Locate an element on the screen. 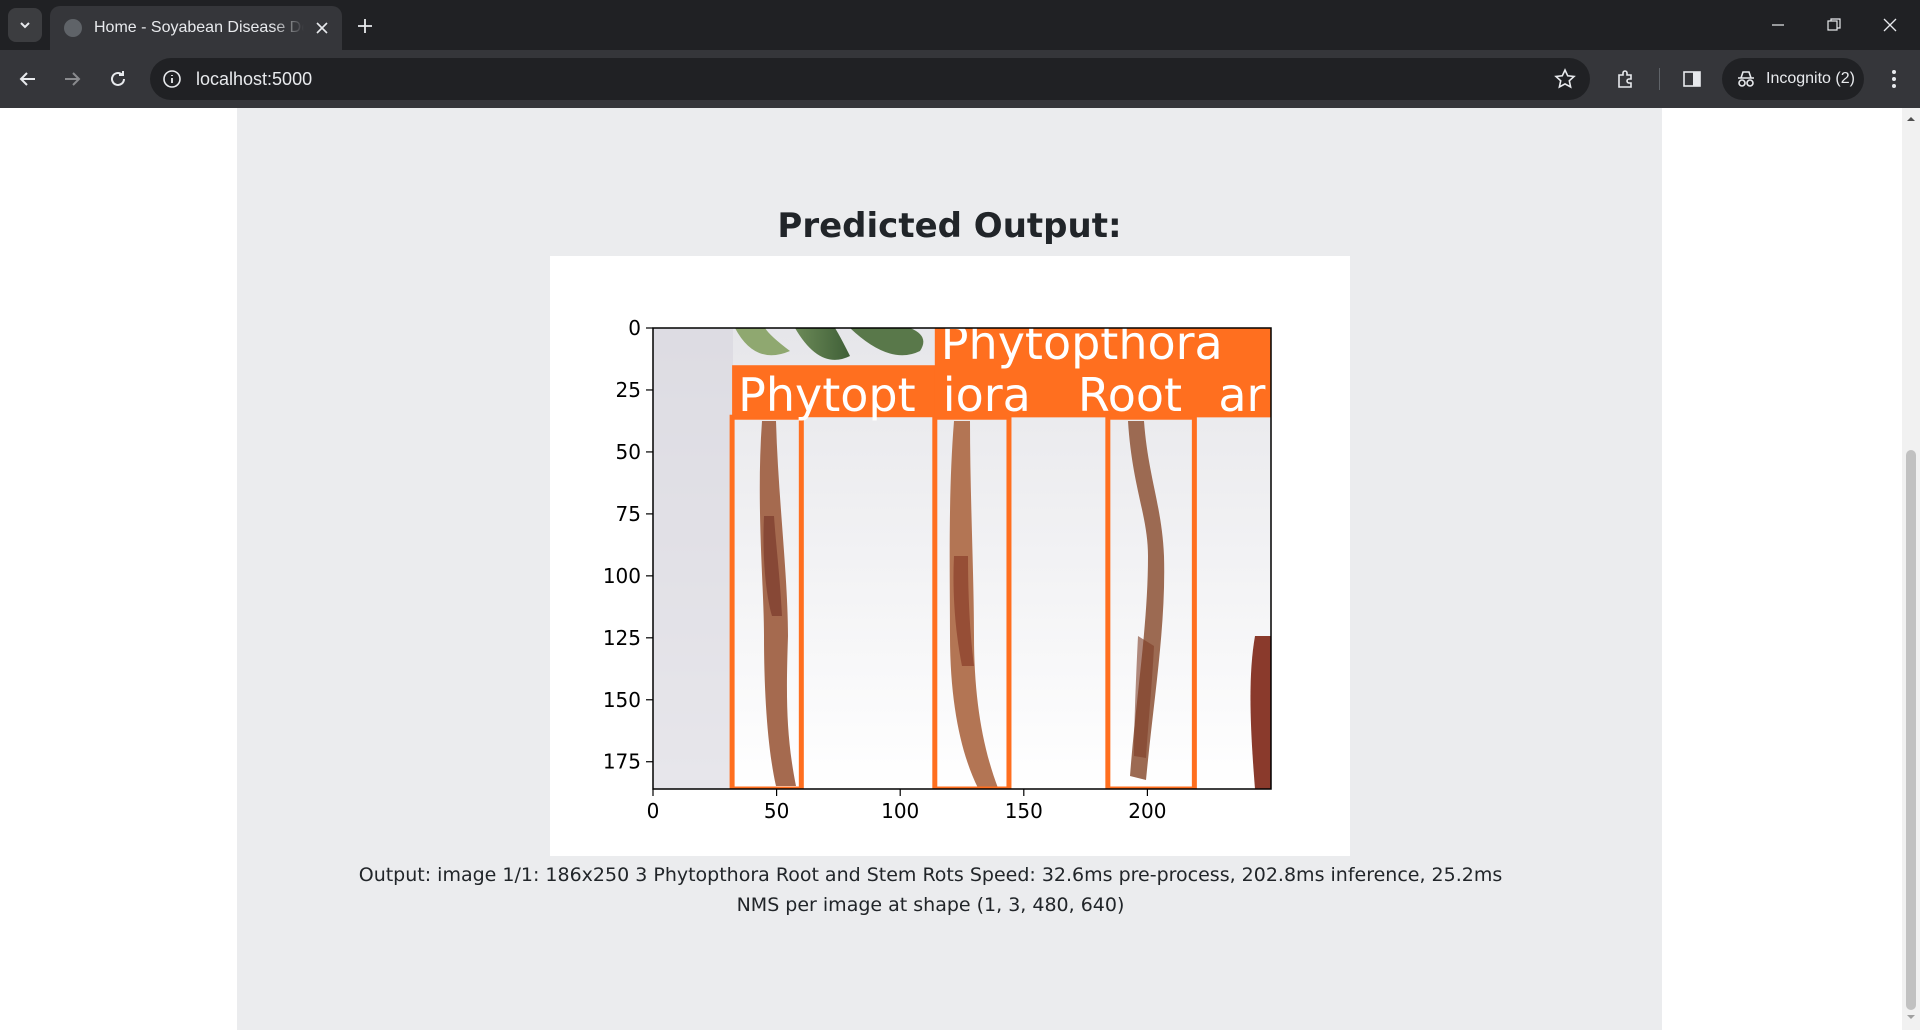 Image resolution: width=1920 pixels, height=1030 pixels. y-tick-label: 25 is located at coordinates (628, 390).